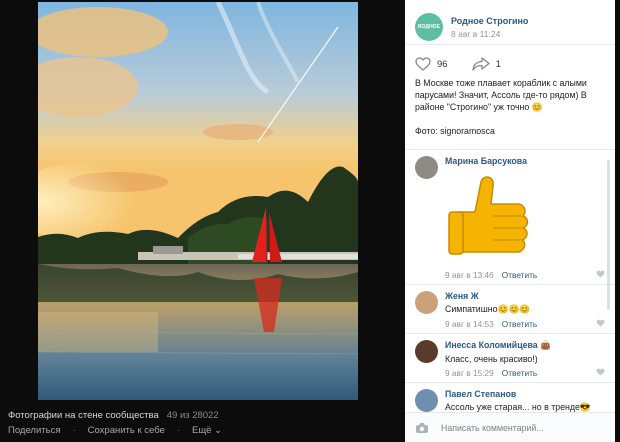  I want to click on community-name: Родное Строгино, so click(489, 21).